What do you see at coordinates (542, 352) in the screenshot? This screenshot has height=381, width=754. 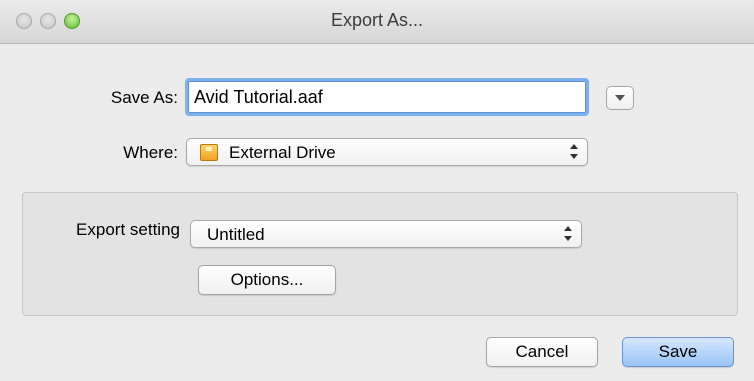 I see `cancel-button: Cancel` at bounding box center [542, 352].